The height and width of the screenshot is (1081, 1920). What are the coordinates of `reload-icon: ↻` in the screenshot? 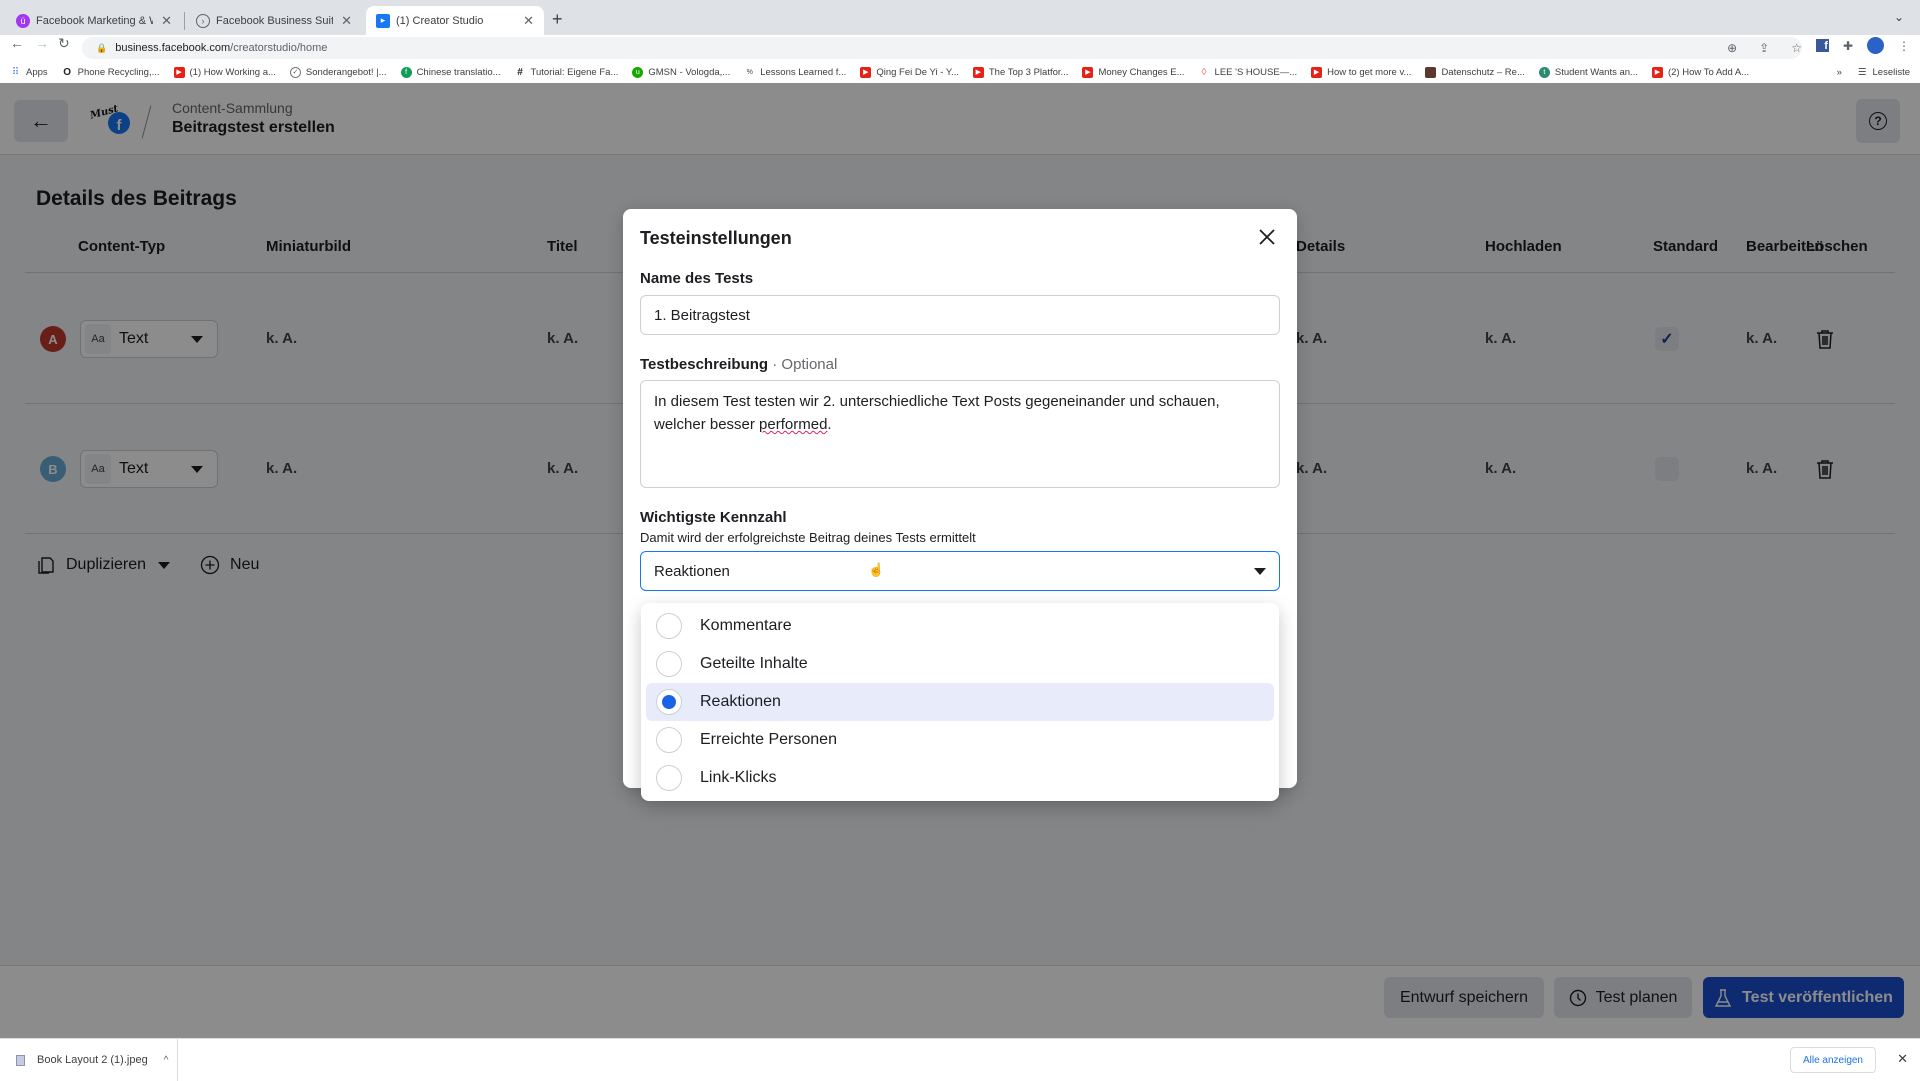 It's located at (64, 43).